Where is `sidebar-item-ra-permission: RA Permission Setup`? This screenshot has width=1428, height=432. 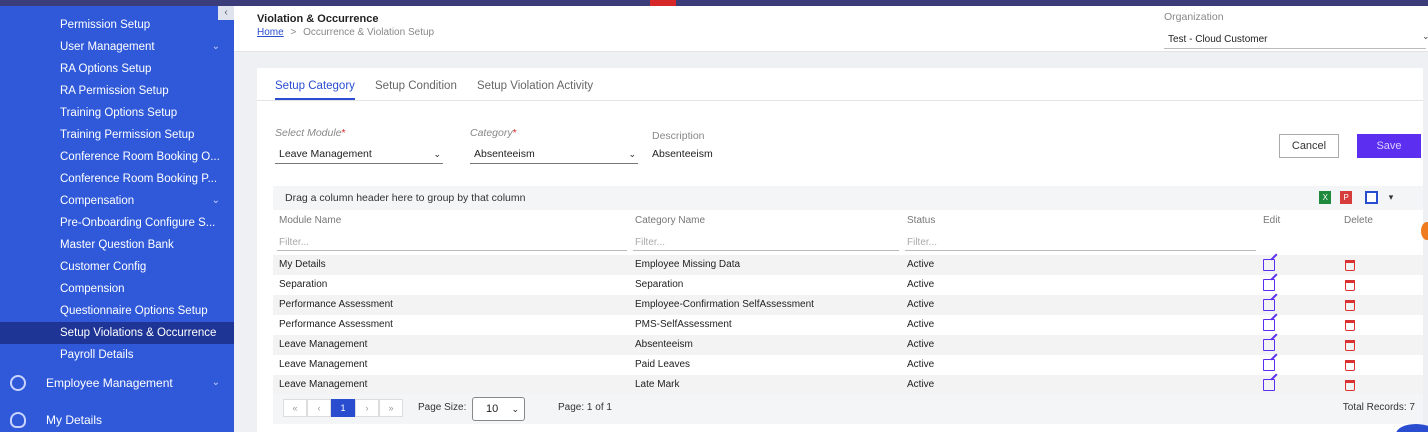 sidebar-item-ra-permission: RA Permission Setup is located at coordinates (117, 91).